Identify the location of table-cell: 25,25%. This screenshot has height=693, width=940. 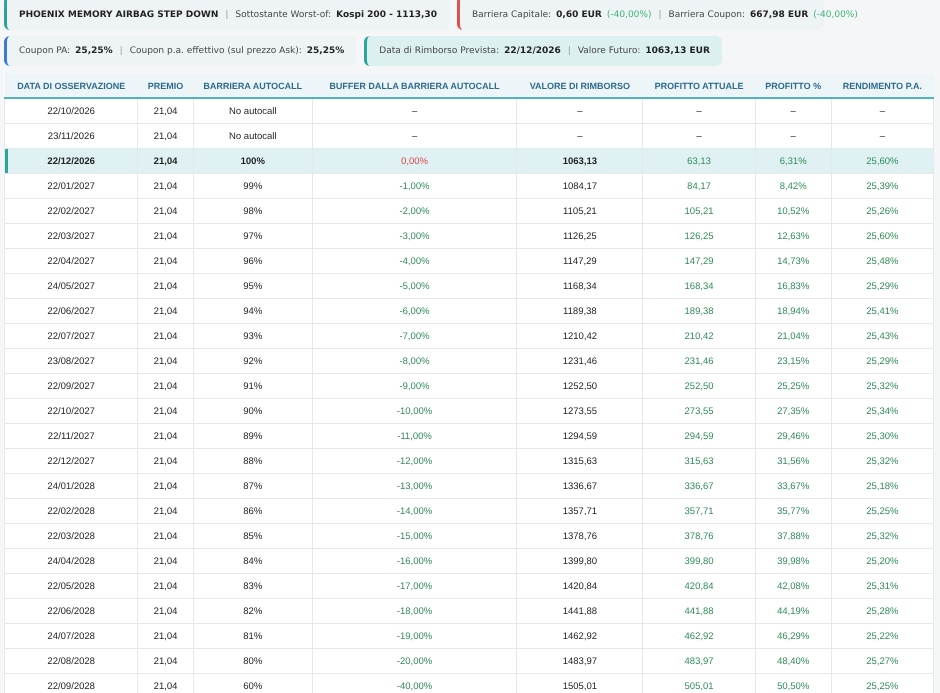
(882, 511).